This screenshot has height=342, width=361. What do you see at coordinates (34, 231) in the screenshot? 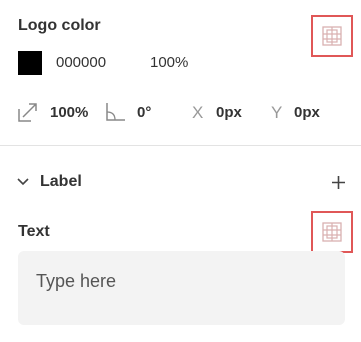
I see `text-section-title: Text` at bounding box center [34, 231].